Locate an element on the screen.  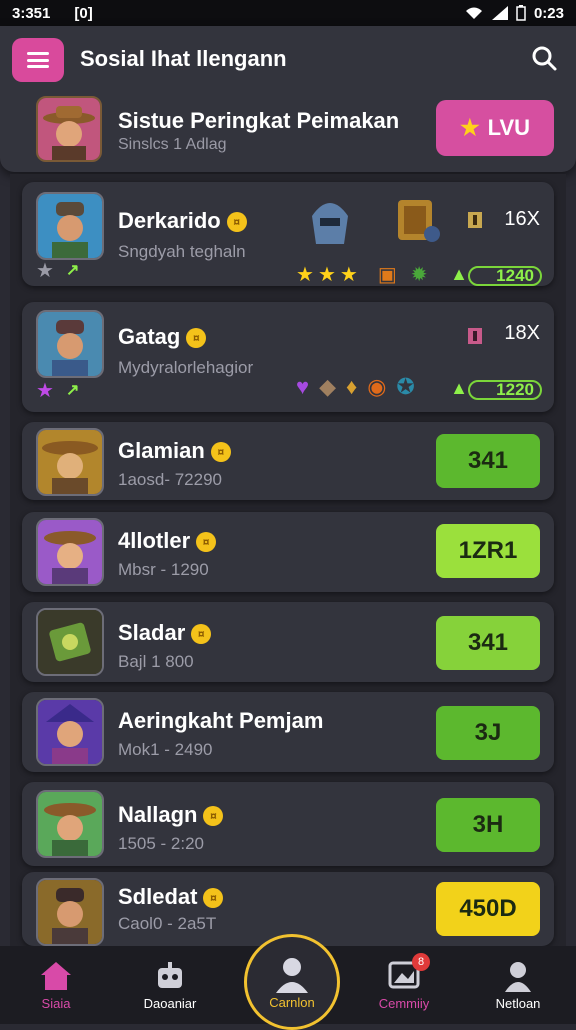
menu-button is located at coordinates (38, 60).